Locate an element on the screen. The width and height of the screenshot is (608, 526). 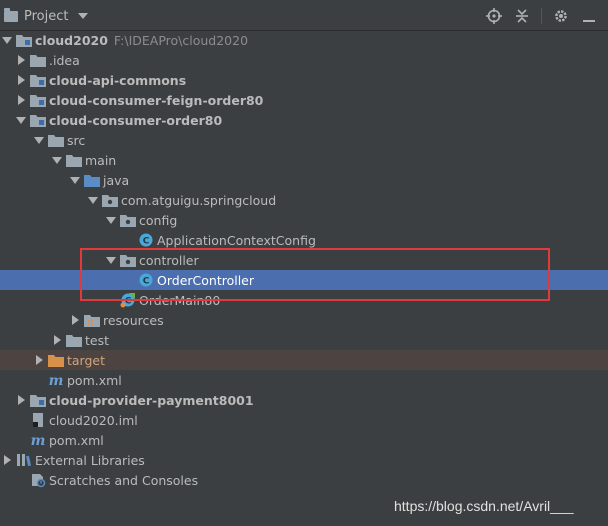
tree-item-cloud2020-iml: cloud2020.iml is located at coordinates (304, 420).